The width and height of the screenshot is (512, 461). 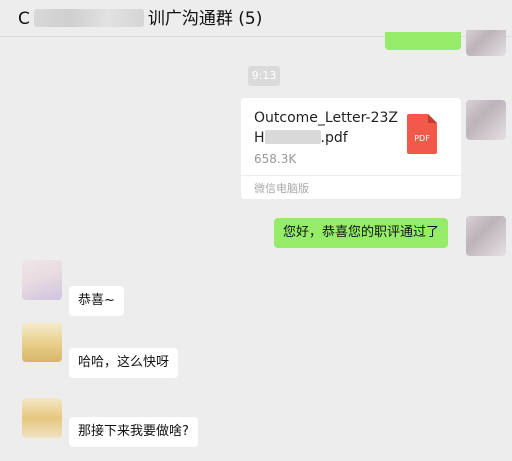 I want to click on chat-title: C 训广沟通群 (5), so click(x=140, y=16).